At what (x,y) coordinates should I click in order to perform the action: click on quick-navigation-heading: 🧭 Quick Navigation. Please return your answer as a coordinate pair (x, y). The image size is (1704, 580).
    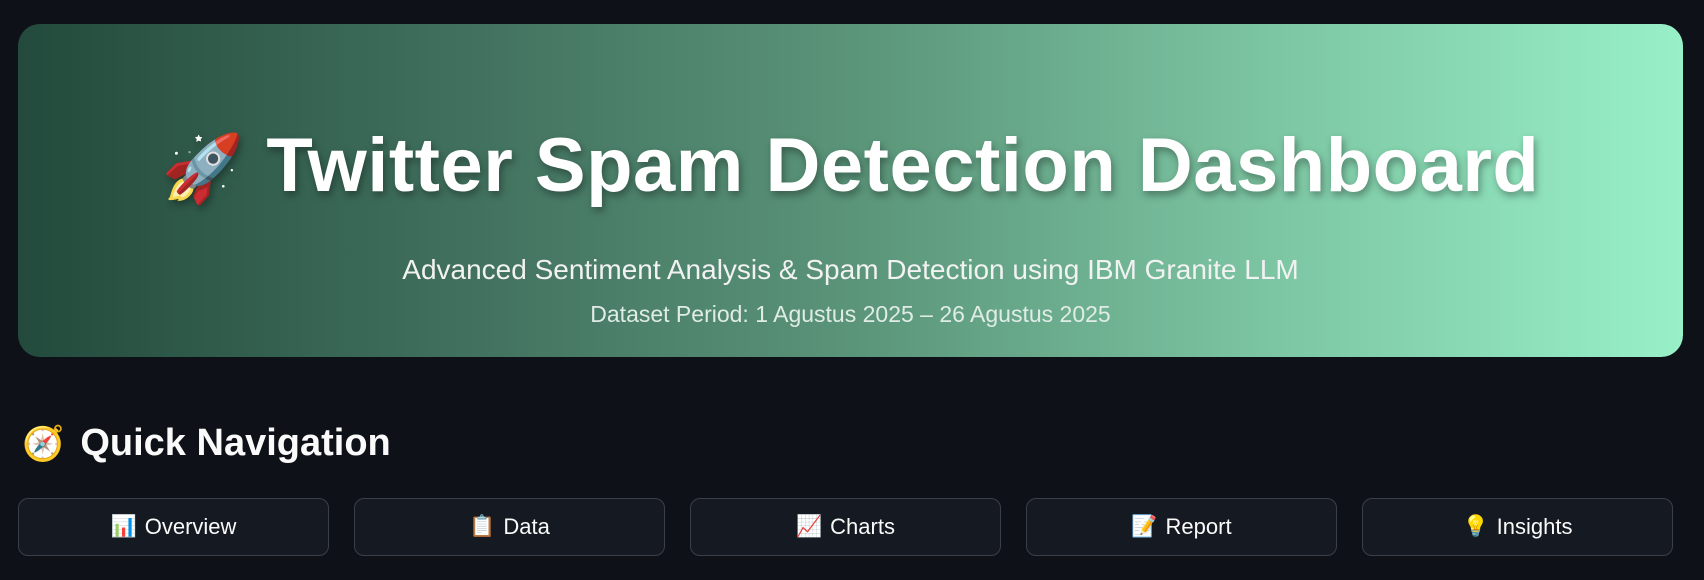
    Looking at the image, I should click on (206, 443).